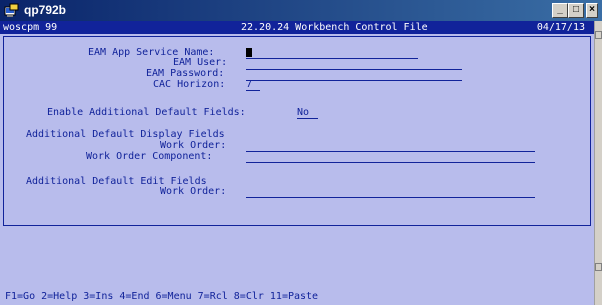 The image size is (602, 305). Describe the element at coordinates (249, 84) in the screenshot. I see `cac-horizon-value: 7` at that location.